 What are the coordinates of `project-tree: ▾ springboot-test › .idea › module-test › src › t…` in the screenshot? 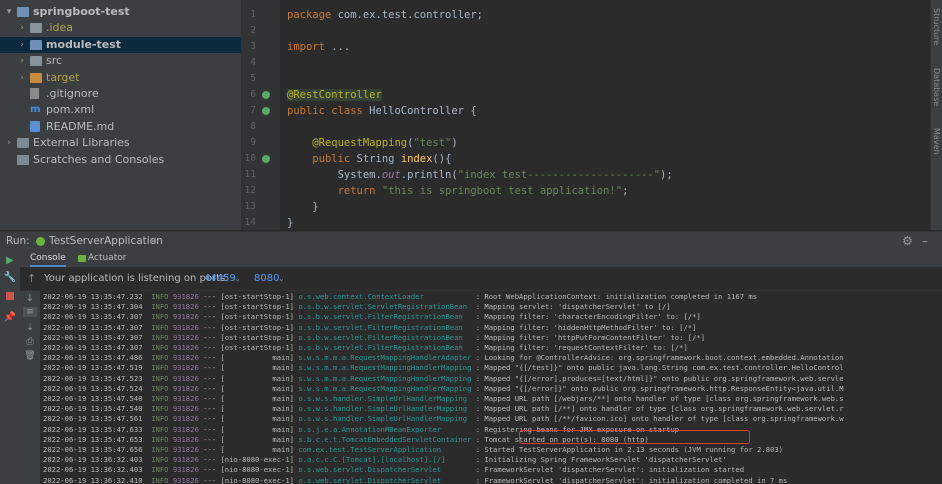 It's located at (121, 115).